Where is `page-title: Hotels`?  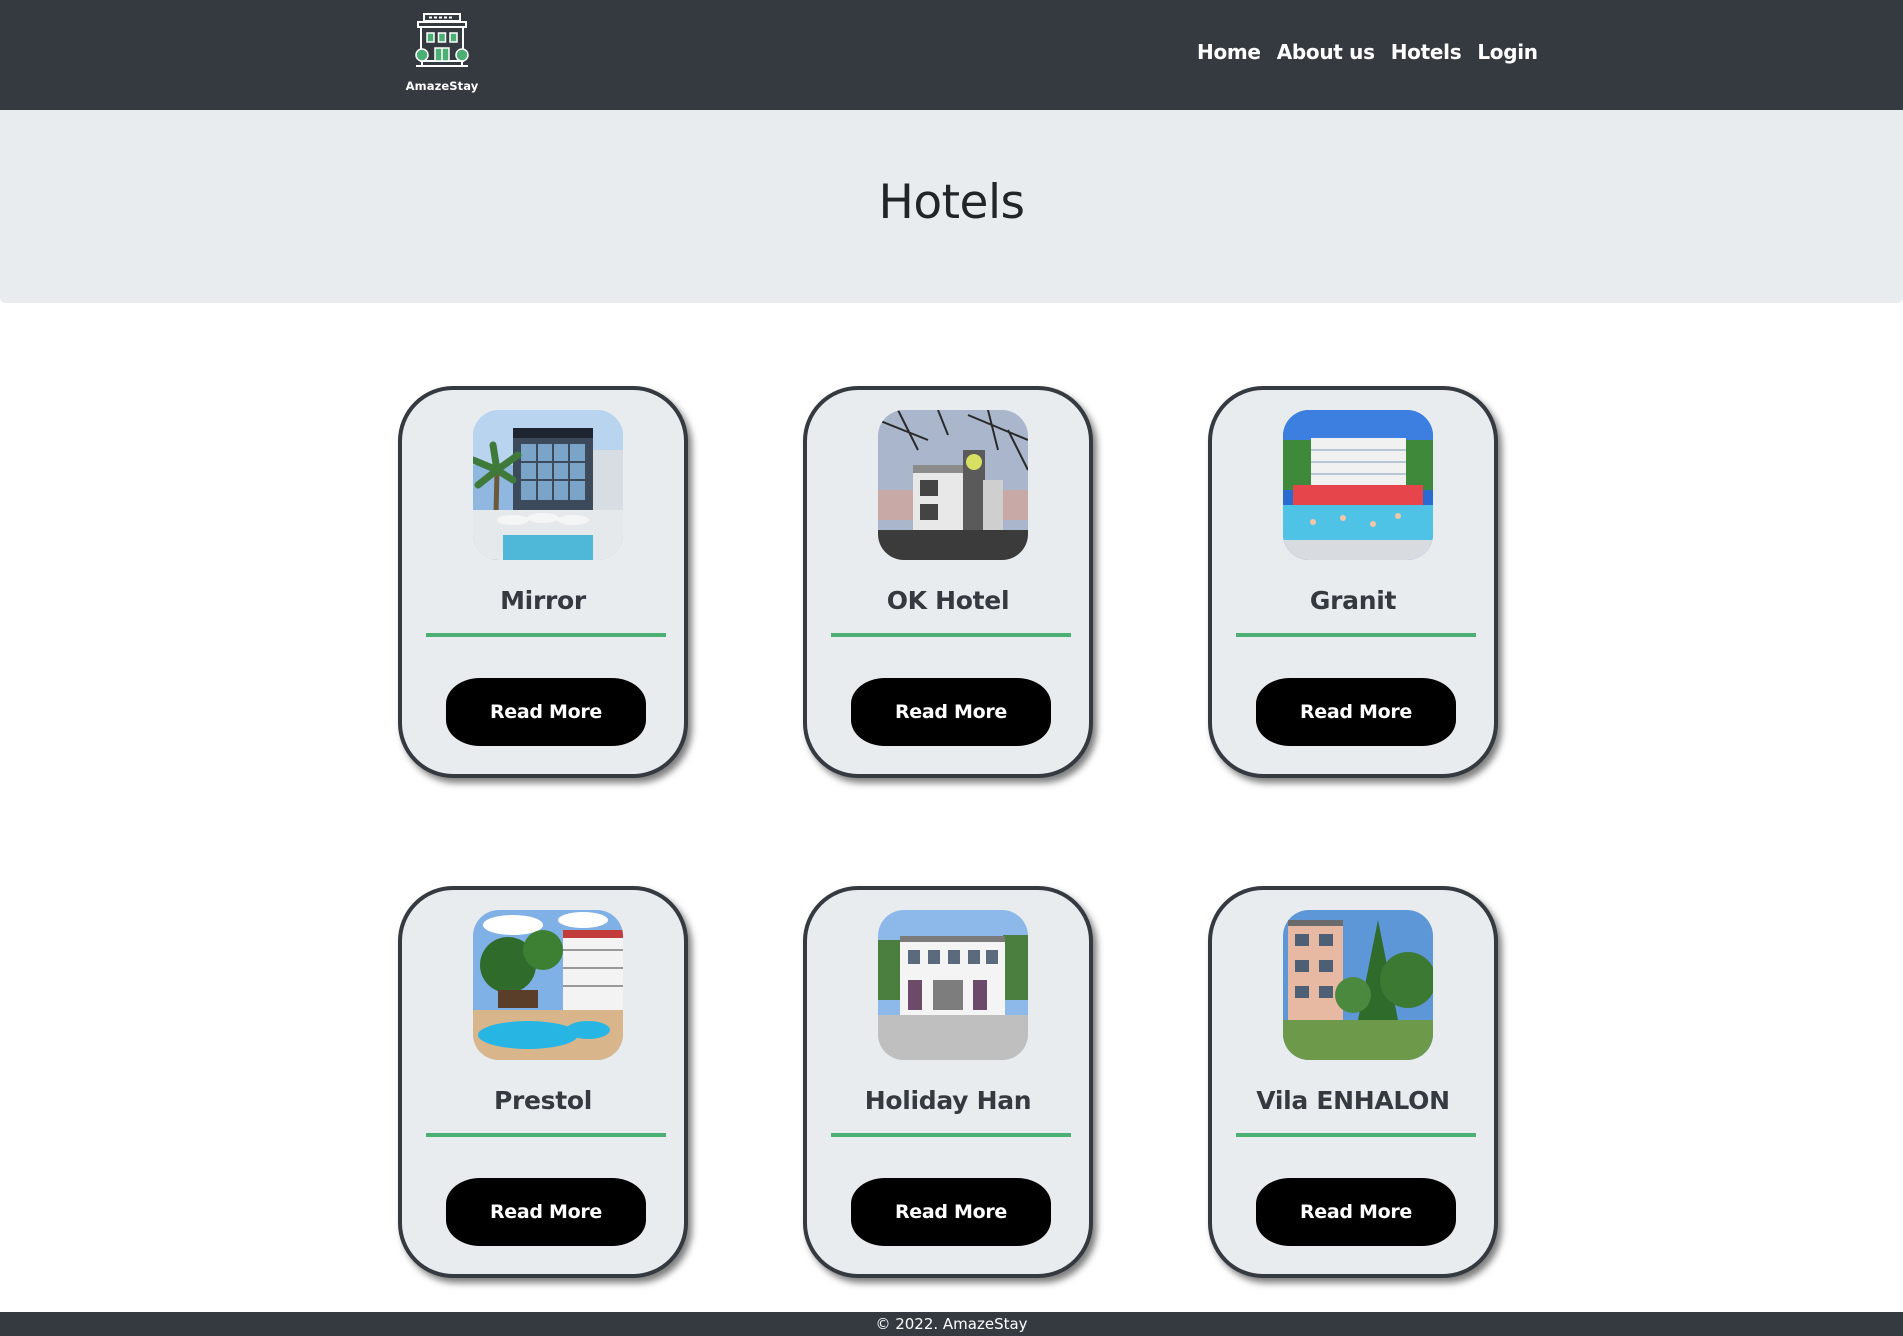 page-title: Hotels is located at coordinates (952, 202).